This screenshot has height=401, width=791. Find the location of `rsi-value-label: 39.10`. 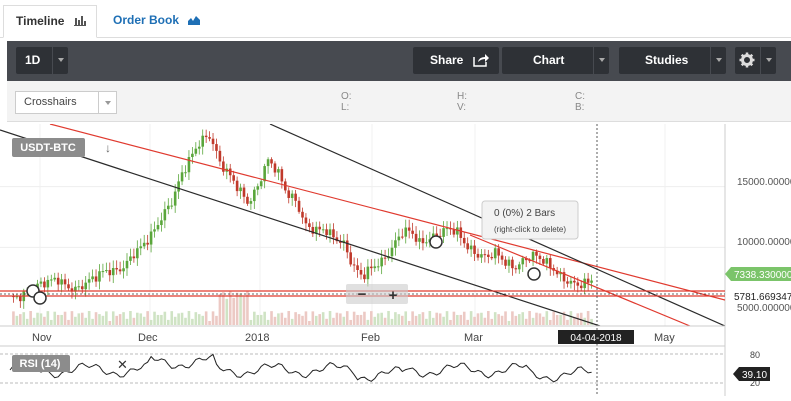

rsi-value-label: 39.10 is located at coordinates (754, 375).